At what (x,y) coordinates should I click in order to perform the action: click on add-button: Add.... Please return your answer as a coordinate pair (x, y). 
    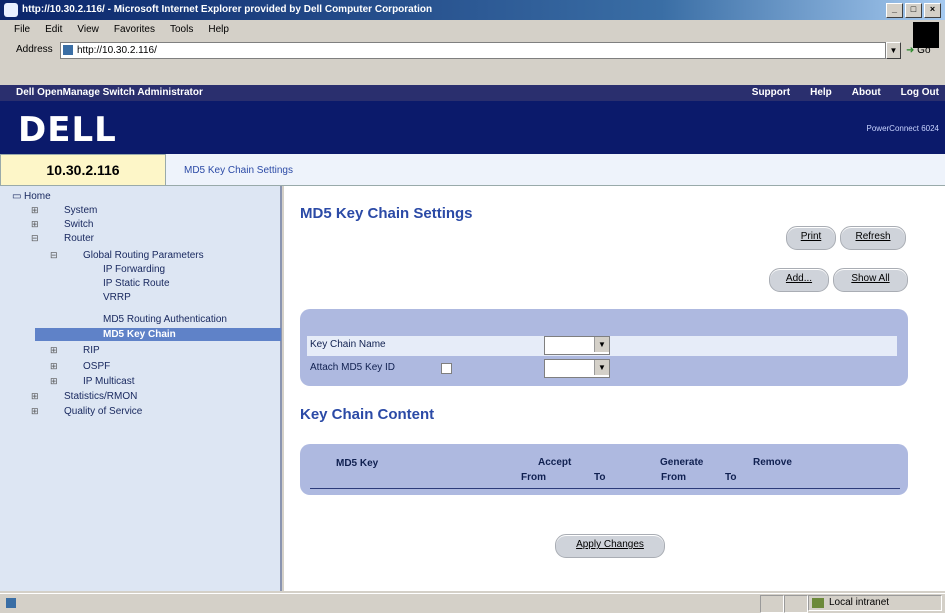
    Looking at the image, I should click on (799, 280).